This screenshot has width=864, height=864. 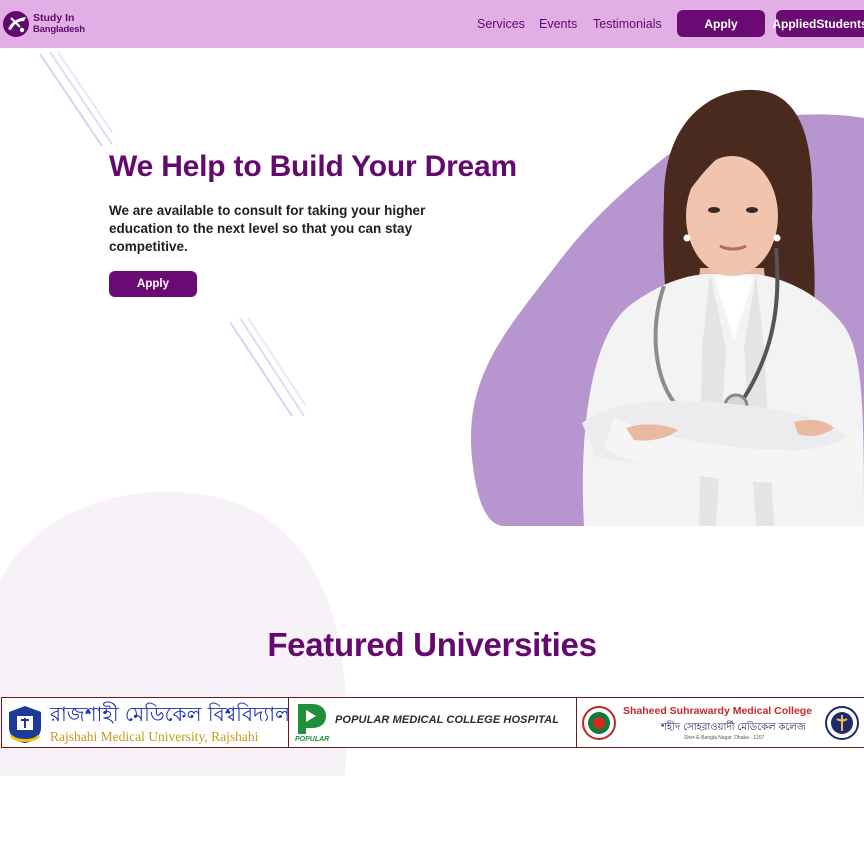 What do you see at coordinates (447, 720) in the screenshot?
I see `popular-name: POPULAR MEDICAL COLLEGE HOSPITAL` at bounding box center [447, 720].